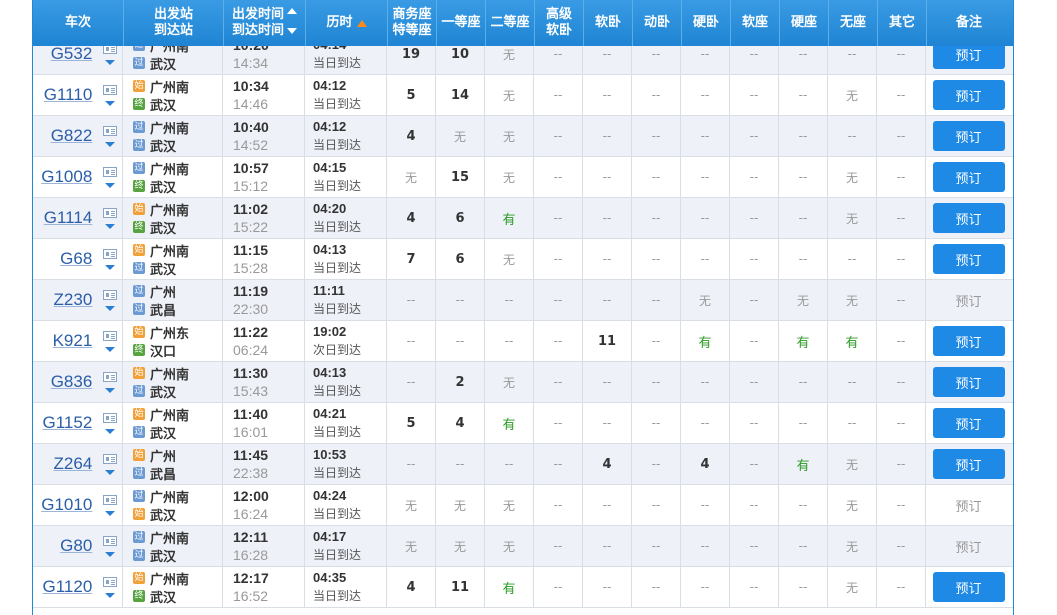 This screenshot has width=1057, height=615. What do you see at coordinates (704, 464) in the screenshot?
I see `seat-hard-sleeper: 4` at bounding box center [704, 464].